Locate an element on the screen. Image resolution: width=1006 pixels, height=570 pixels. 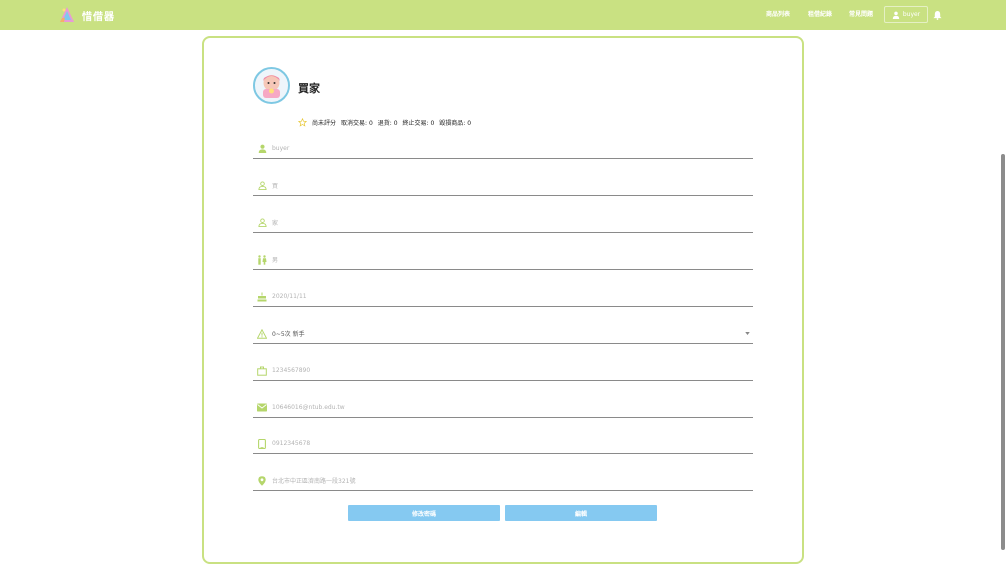
user-menu-button: buyer is located at coordinates (906, 14).